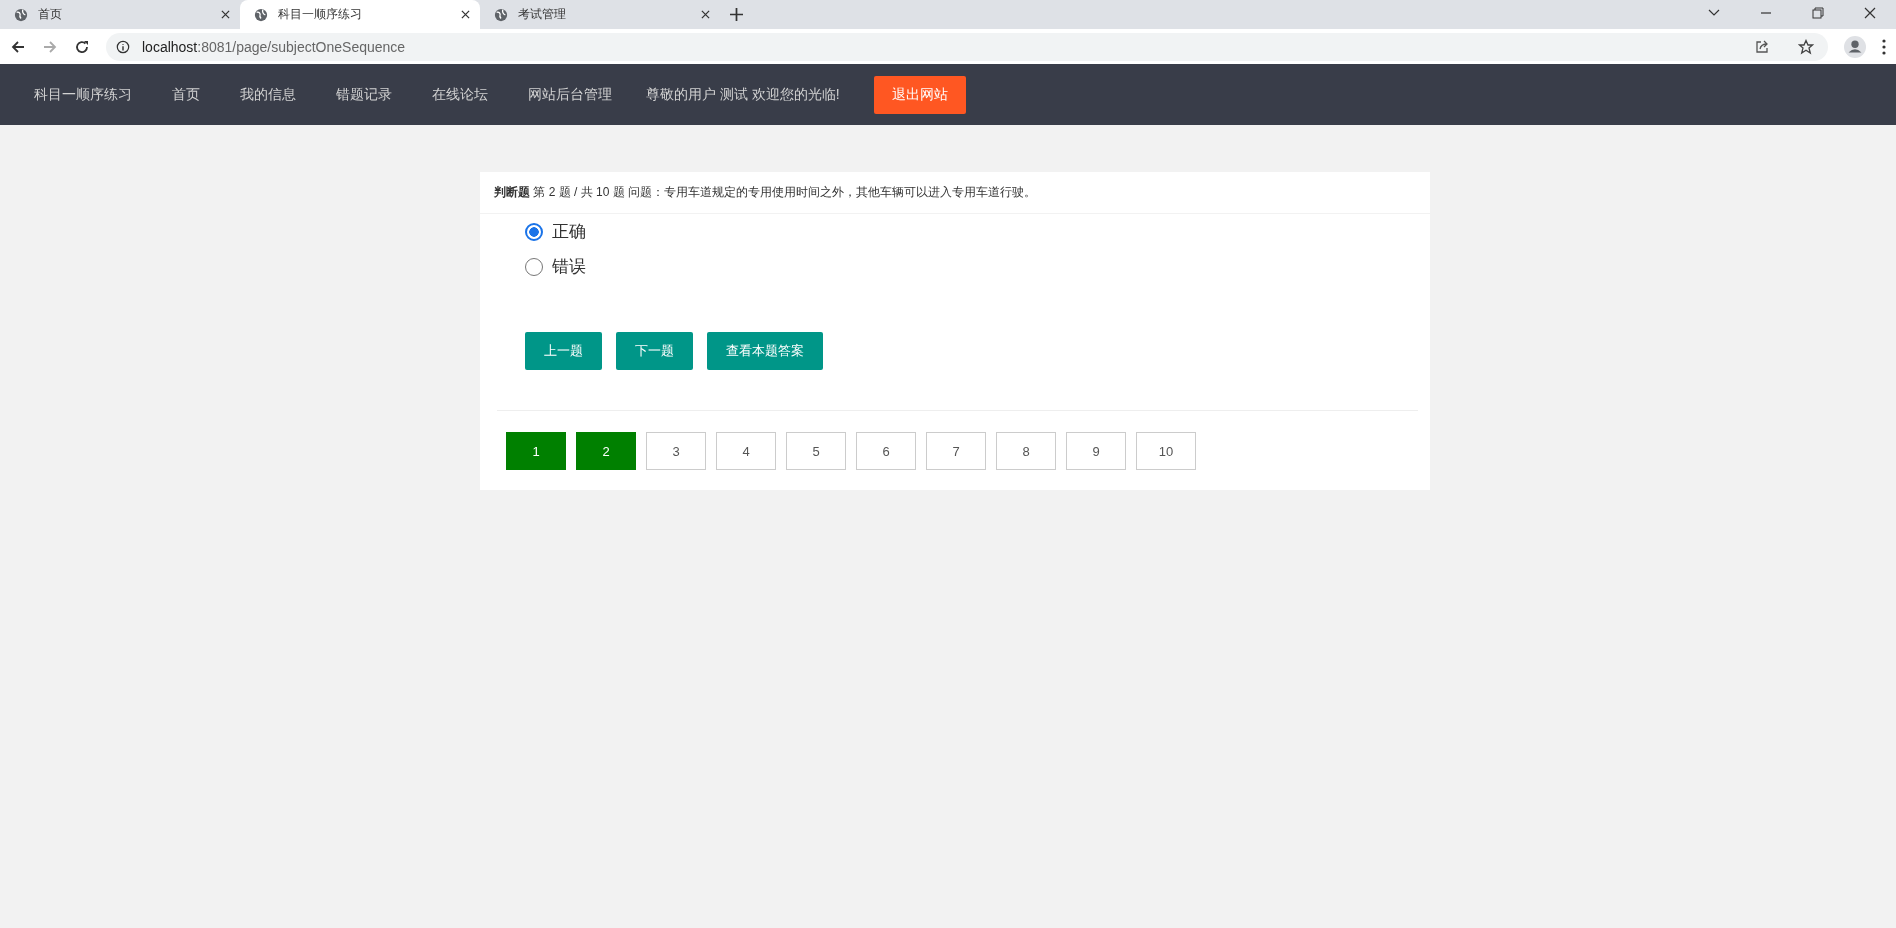  Describe the element at coordinates (736, 14) in the screenshot. I see `new-tab-icon` at that location.